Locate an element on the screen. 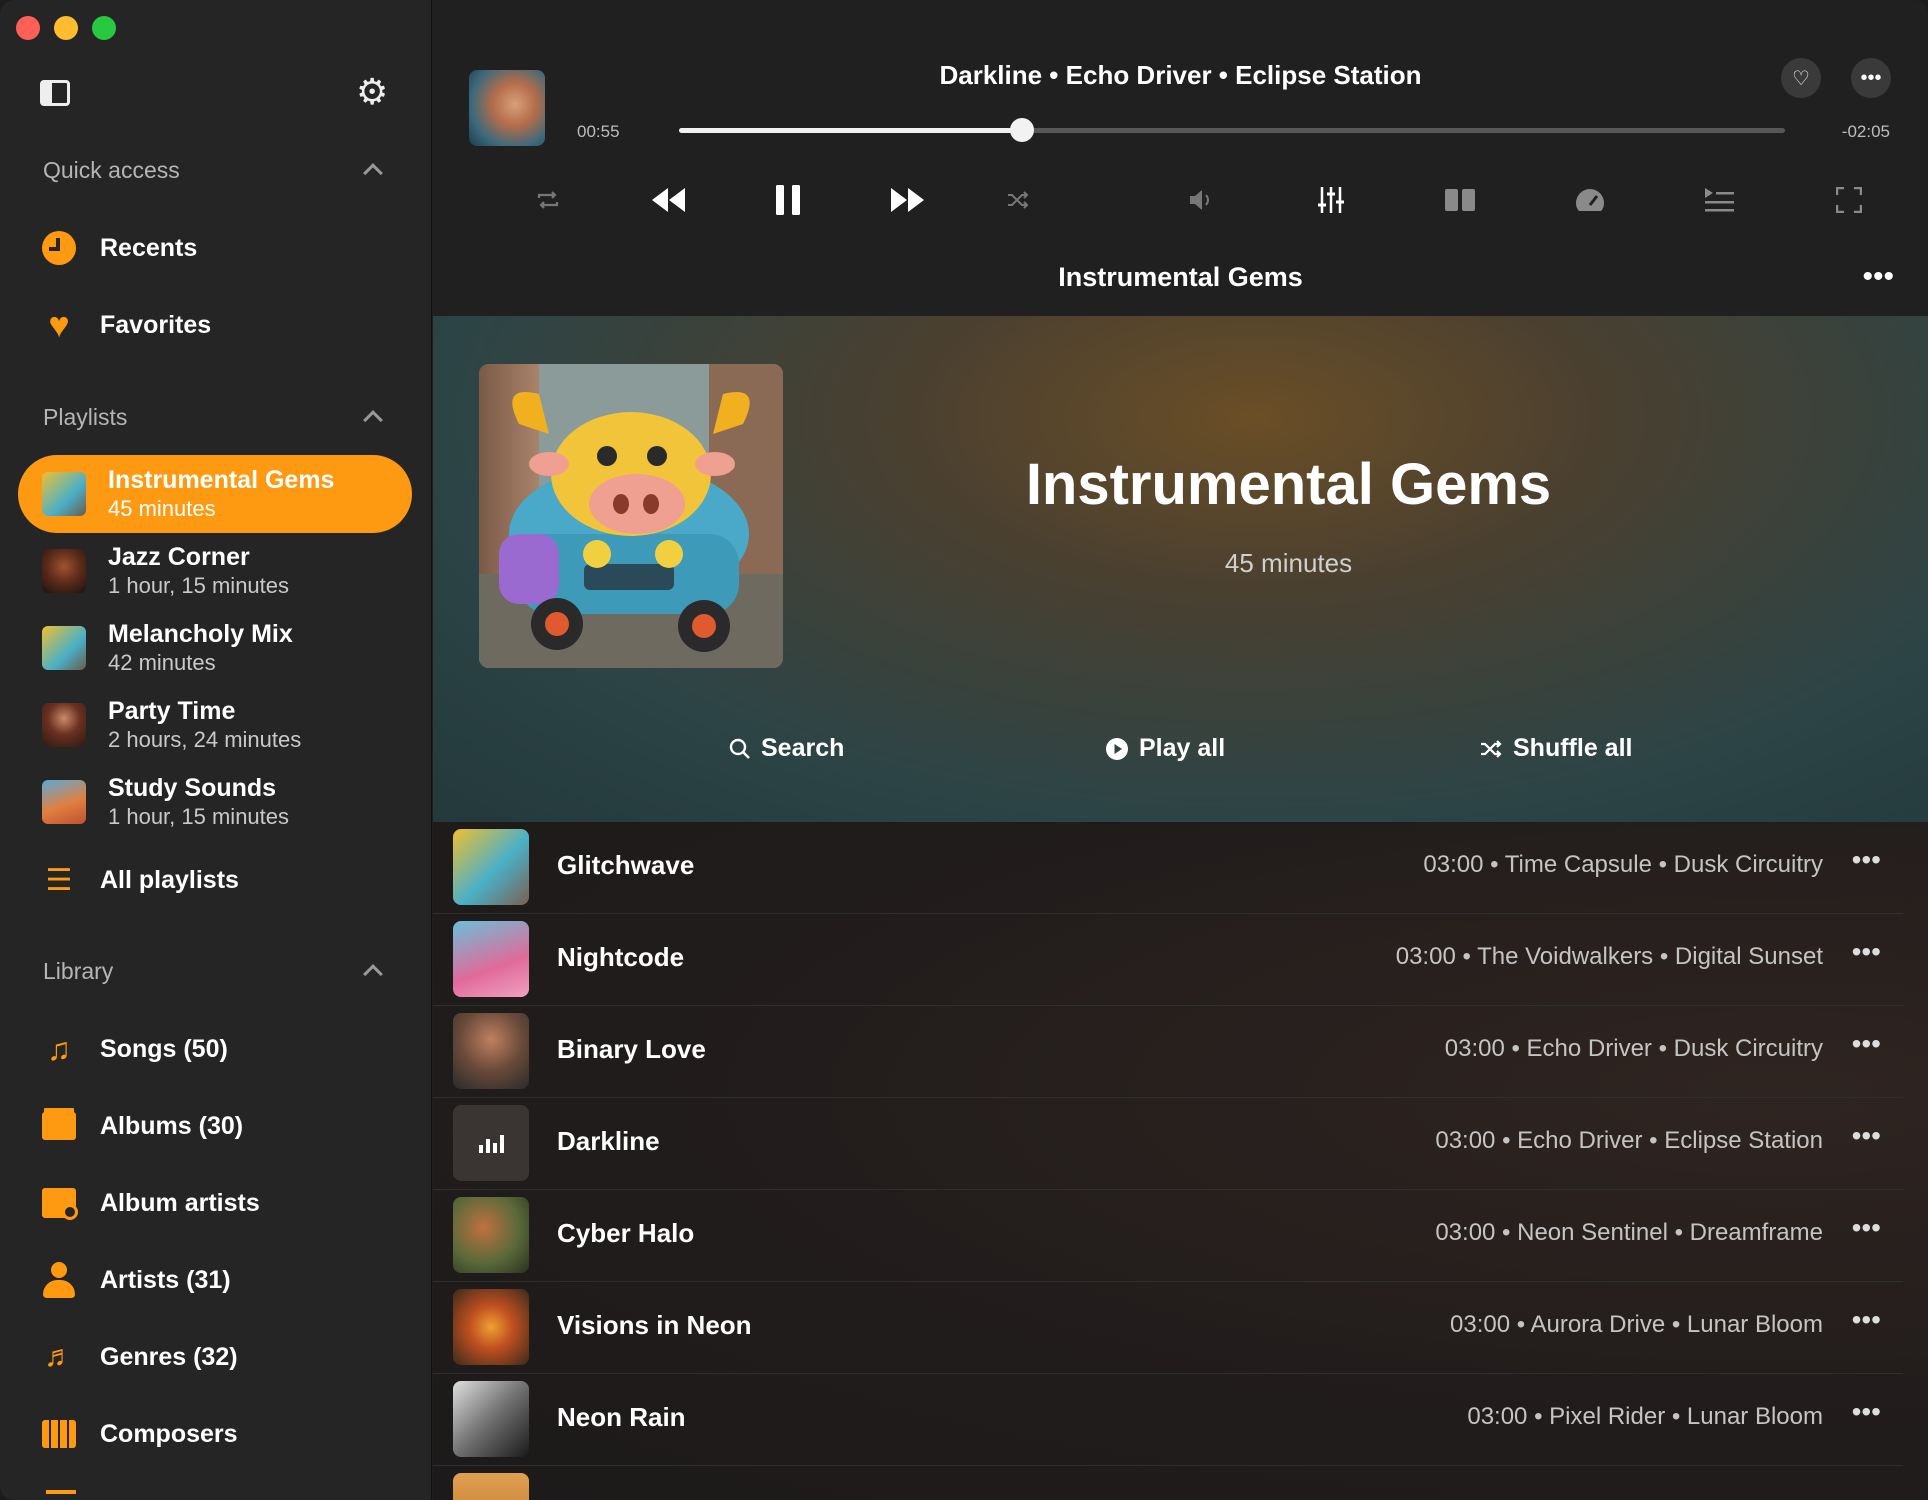  now-playing-indicator-icon is located at coordinates (491, 1143).